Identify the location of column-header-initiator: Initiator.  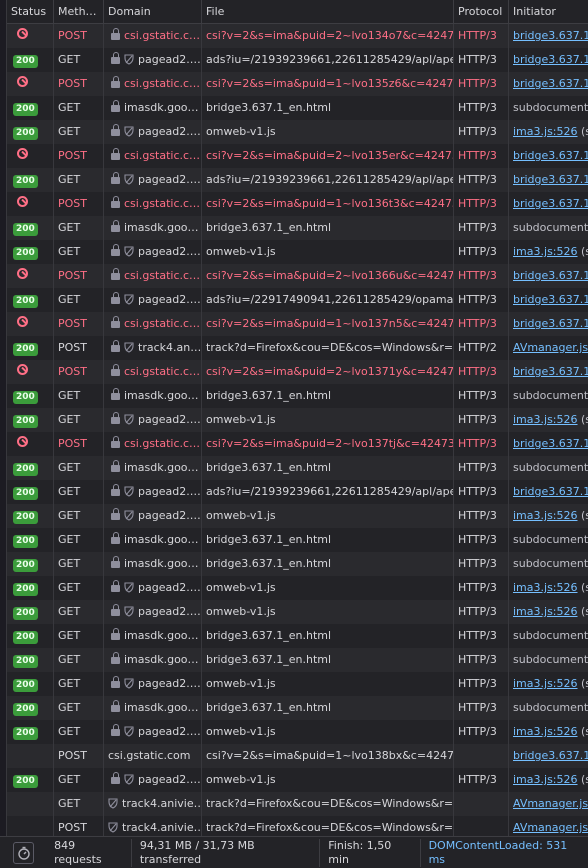
(548, 11).